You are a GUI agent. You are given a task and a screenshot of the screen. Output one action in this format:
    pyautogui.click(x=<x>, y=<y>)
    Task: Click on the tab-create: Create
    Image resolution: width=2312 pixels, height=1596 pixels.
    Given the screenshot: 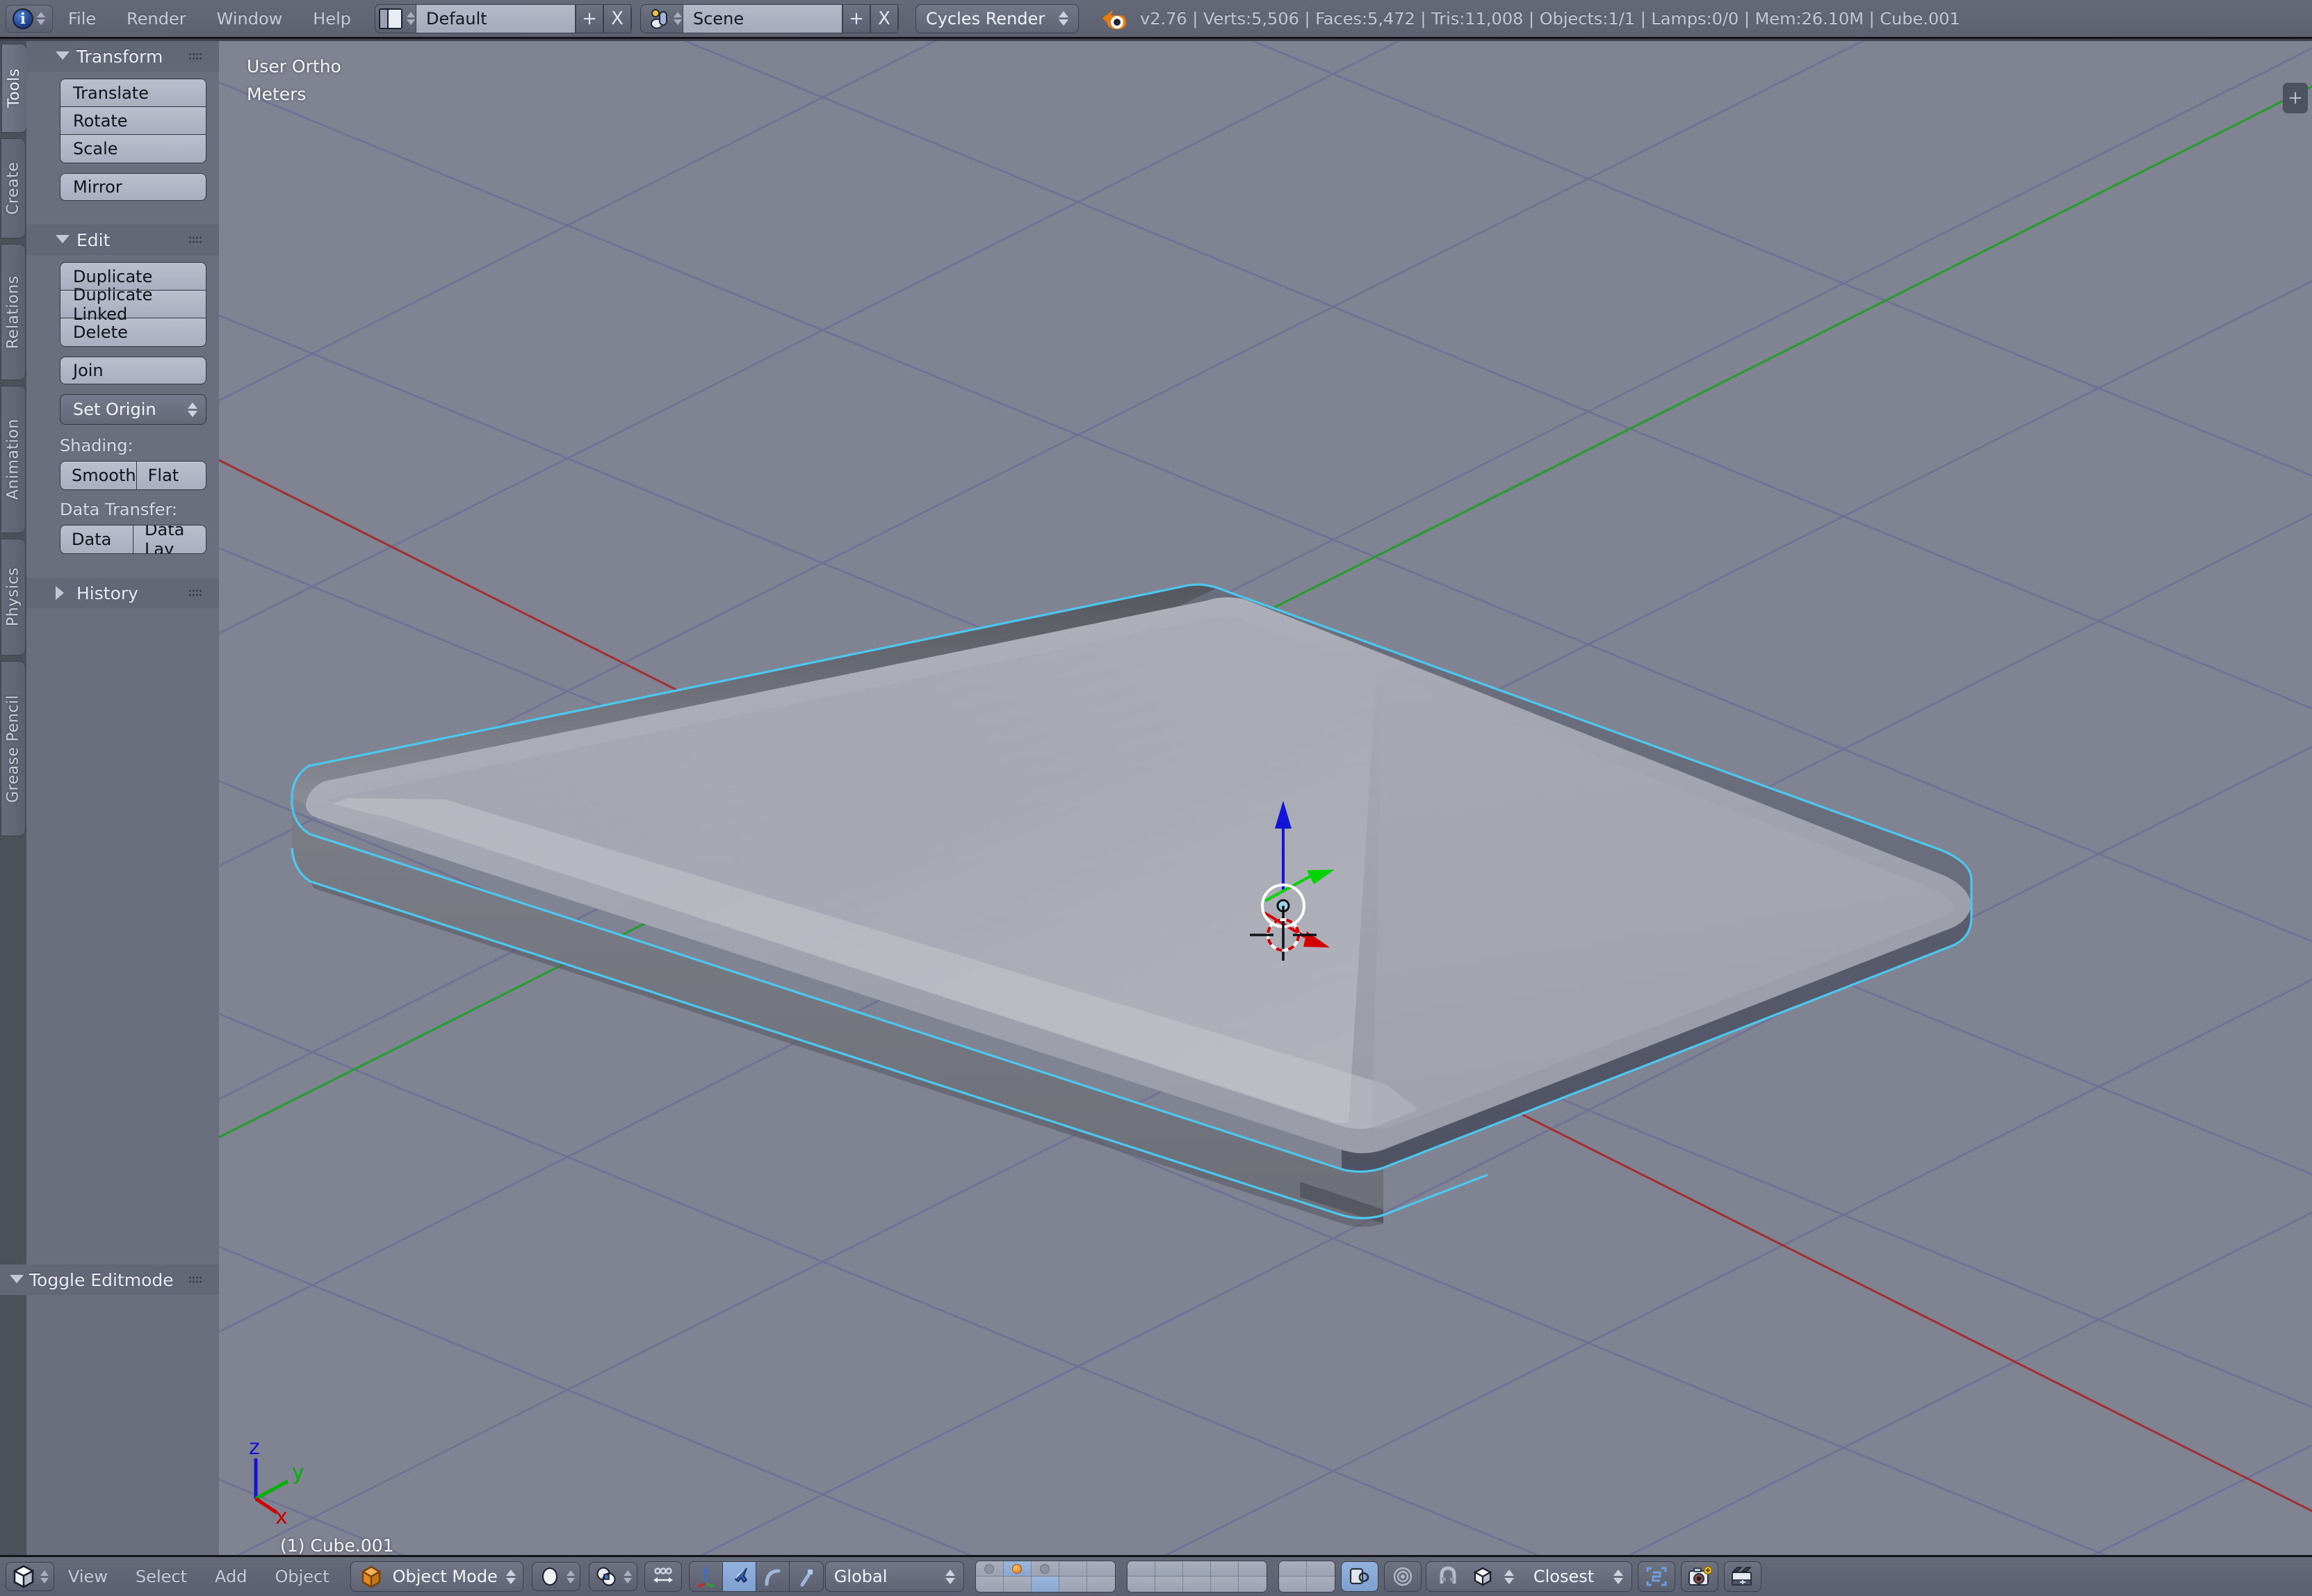 What is the action you would take?
    pyautogui.click(x=13, y=188)
    